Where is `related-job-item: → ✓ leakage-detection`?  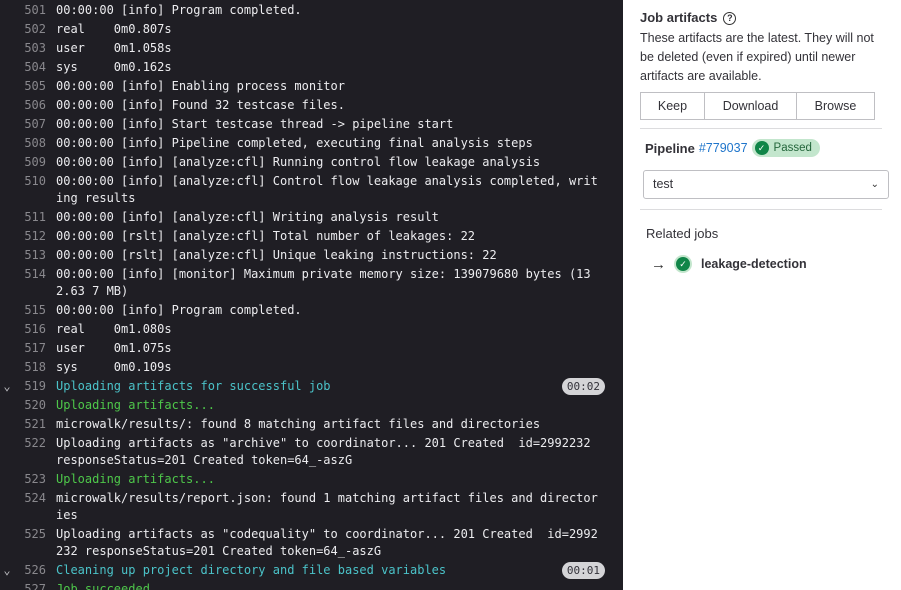
related-job-item: → ✓ leakage-detection is located at coordinates (729, 264).